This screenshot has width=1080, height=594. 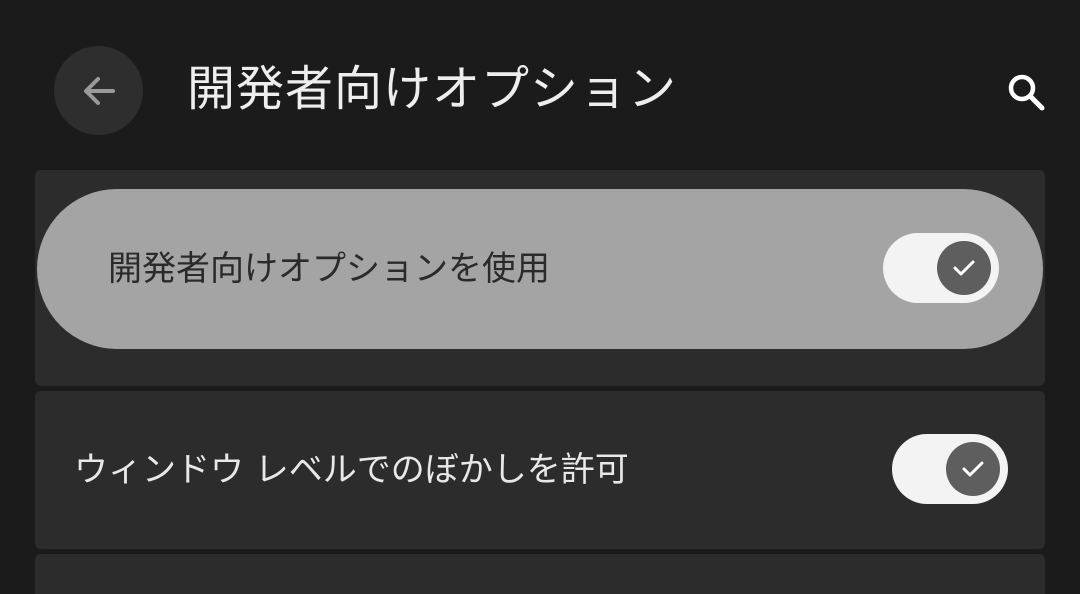 I want to click on use-developer-options-label: 開発者向けオプションを使用, so click(x=329, y=269).